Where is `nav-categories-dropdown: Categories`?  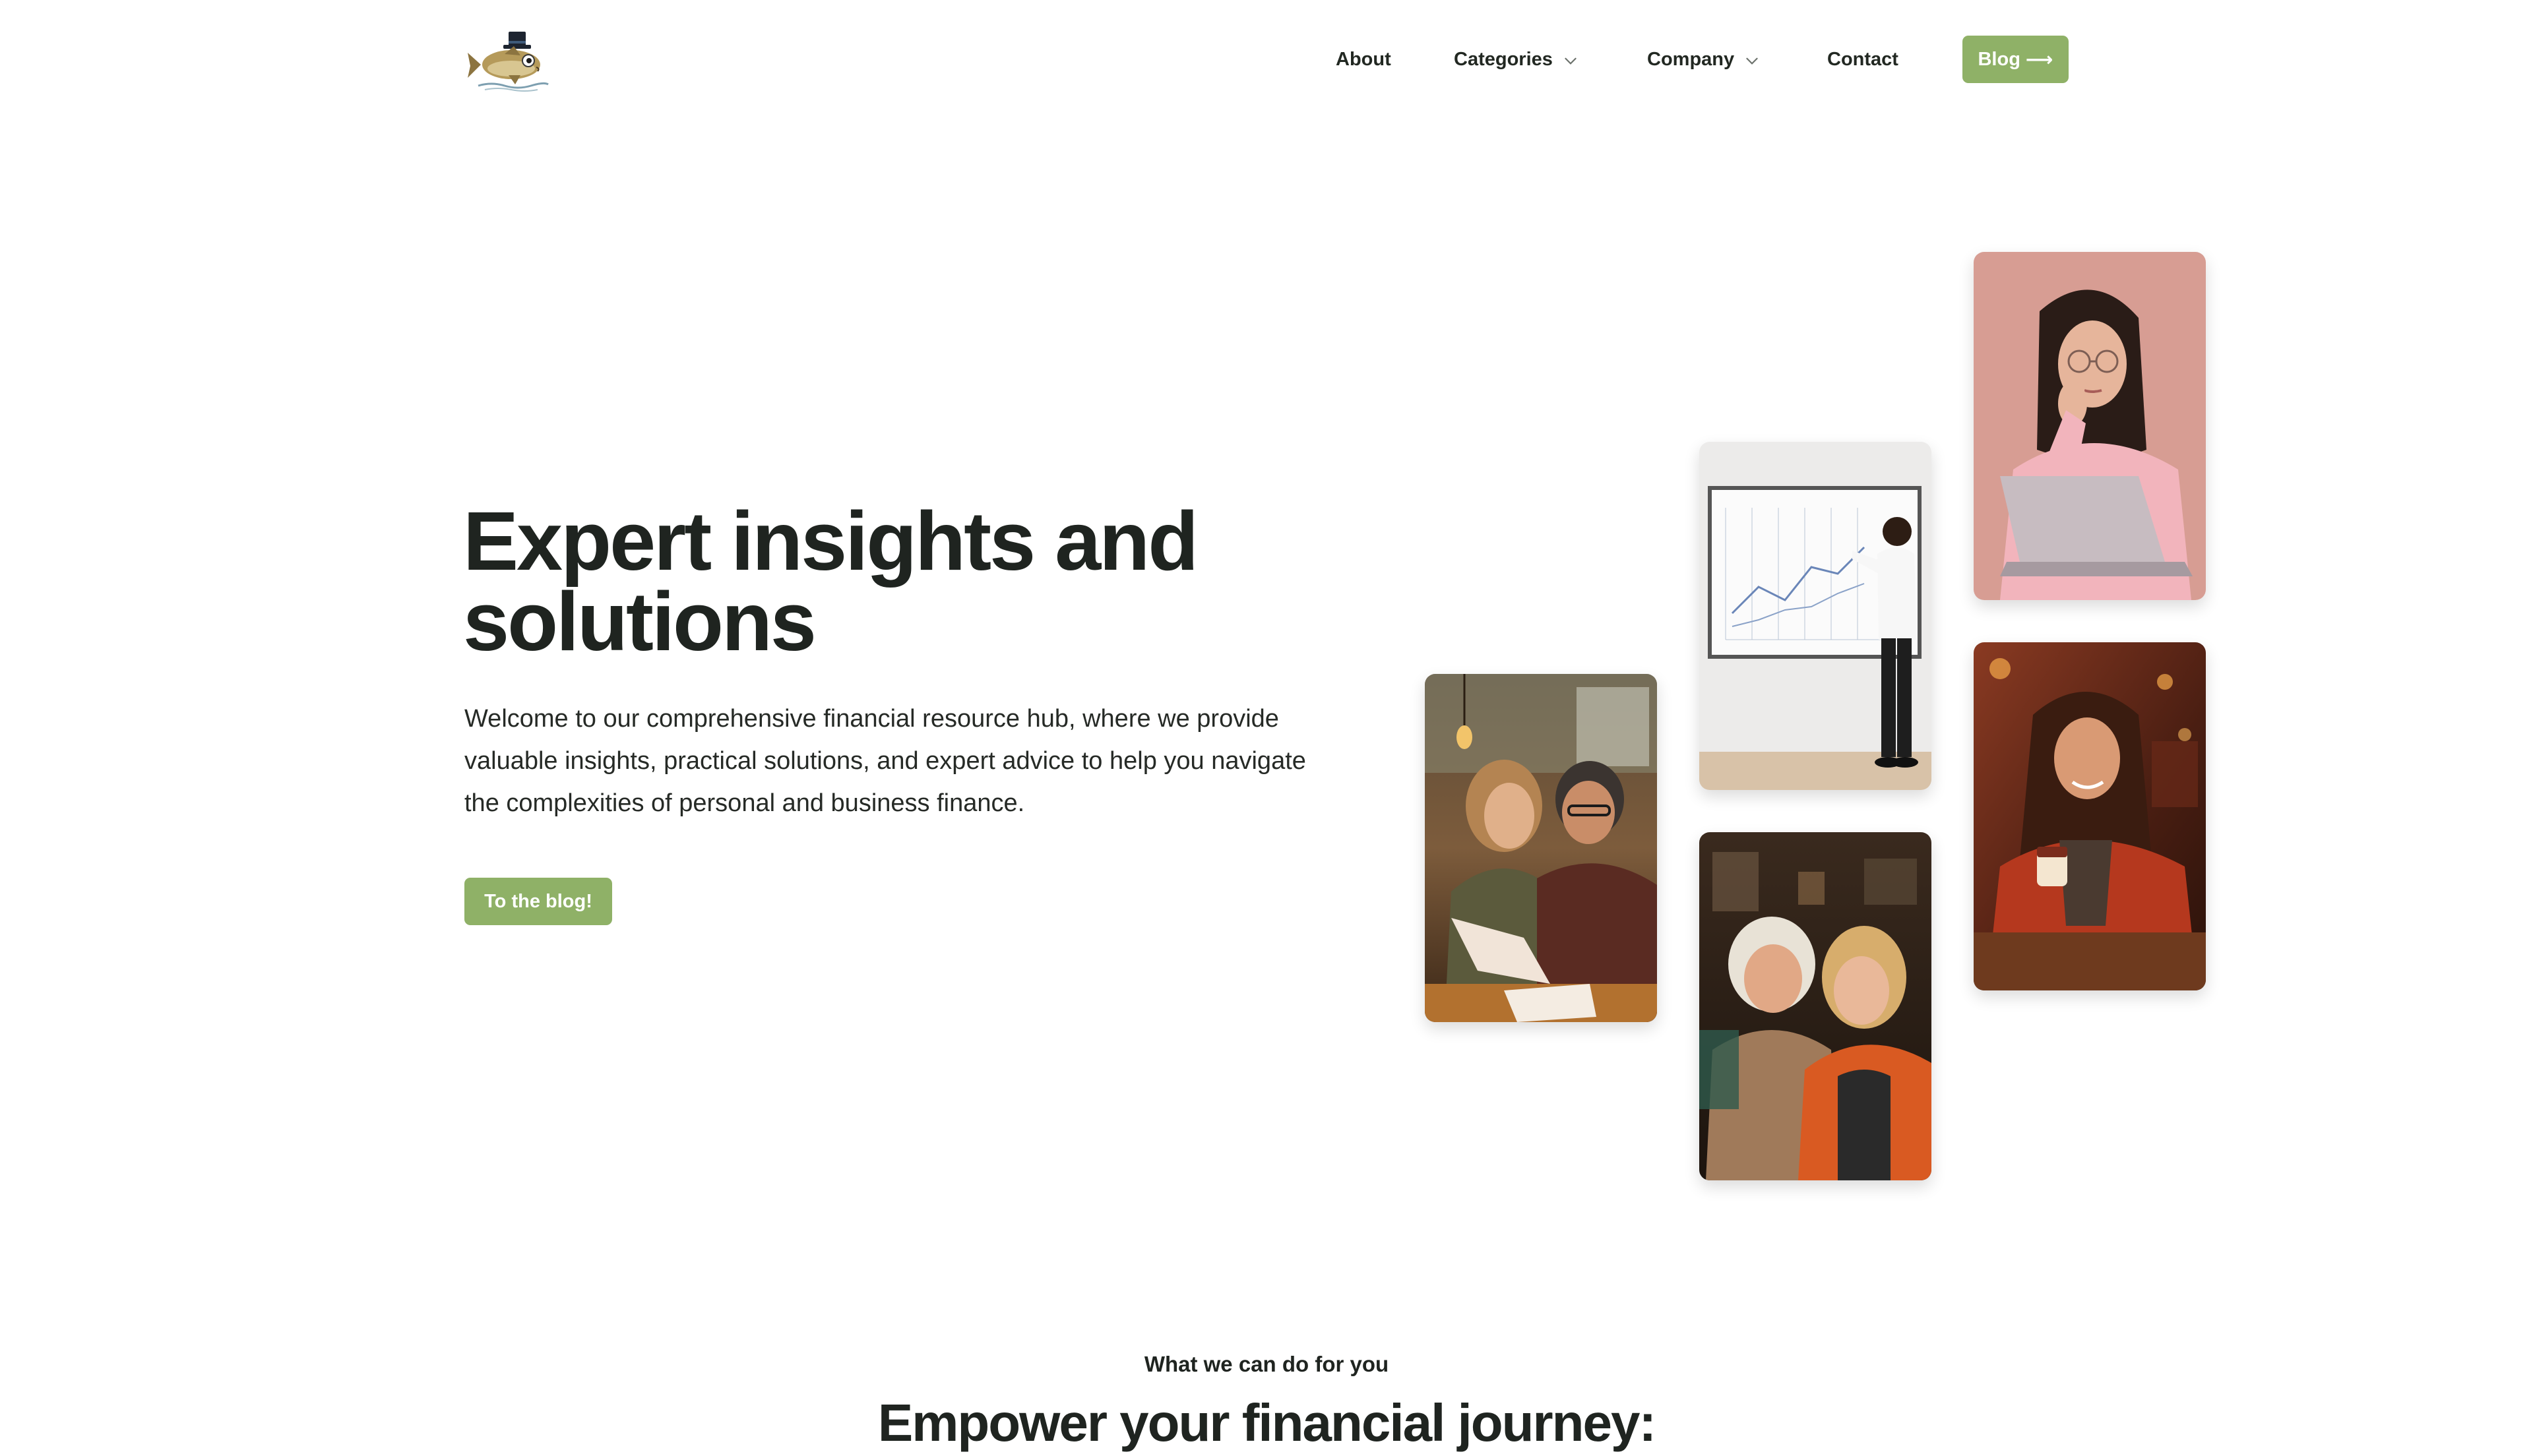
nav-categories-dropdown: Categories is located at coordinates (1516, 60).